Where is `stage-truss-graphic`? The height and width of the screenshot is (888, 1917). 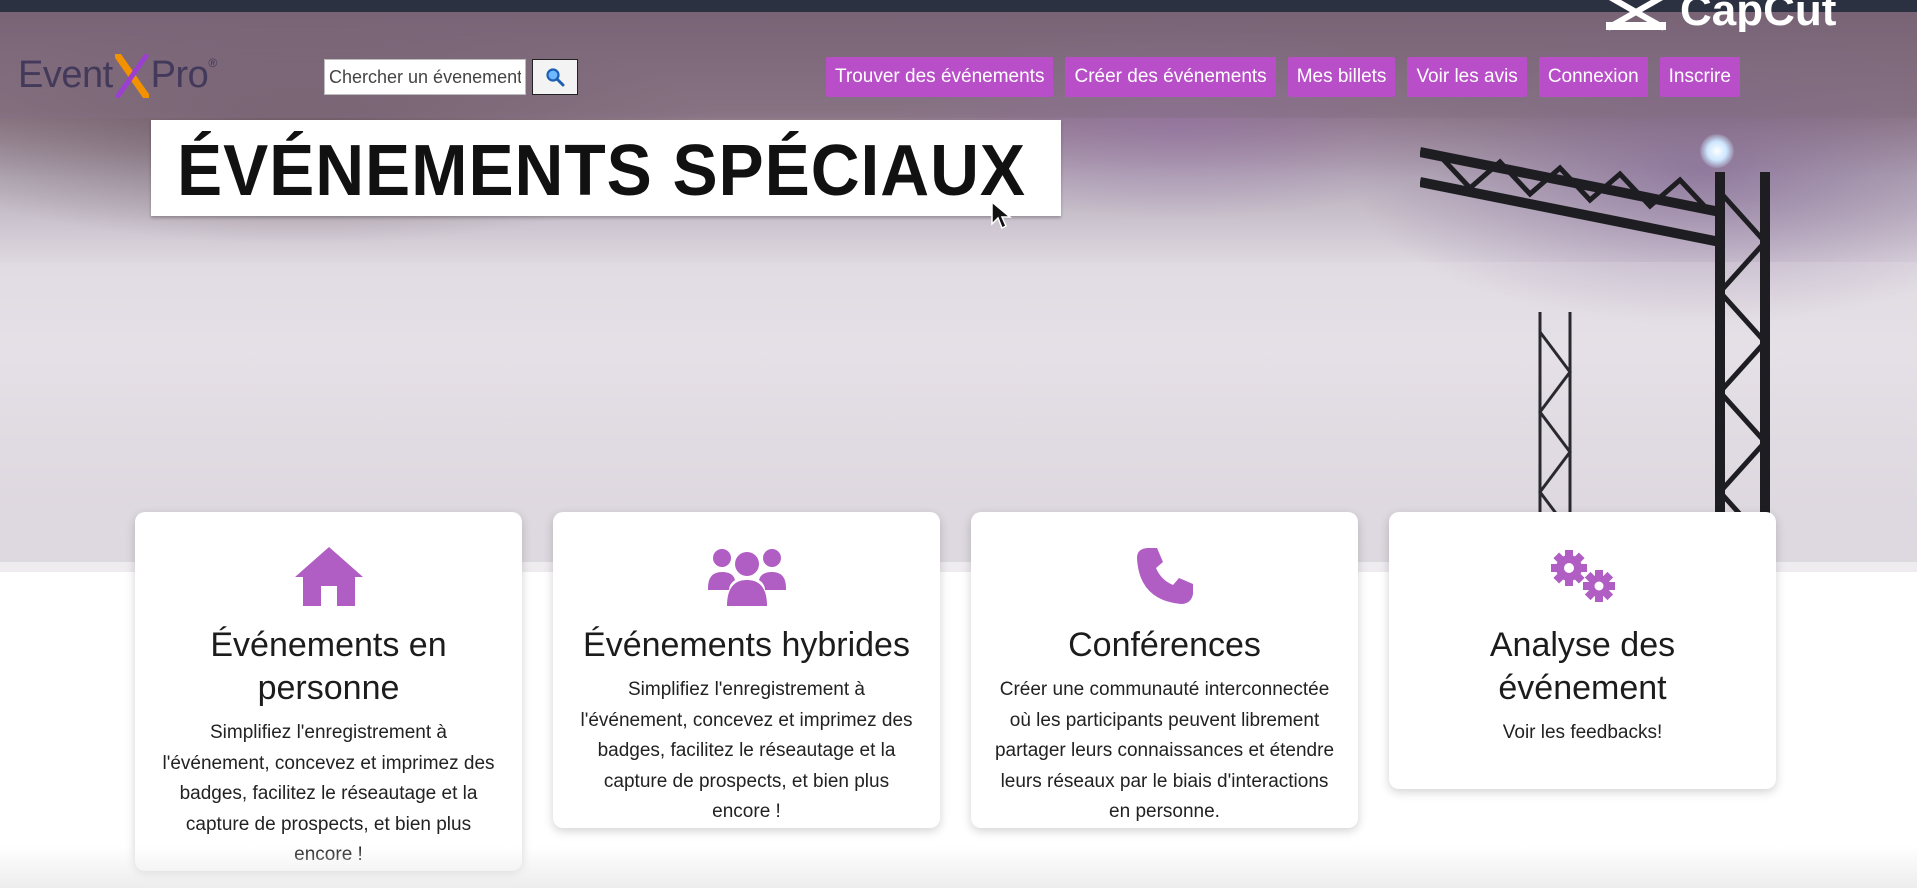
stage-truss-graphic is located at coordinates (1595, 359).